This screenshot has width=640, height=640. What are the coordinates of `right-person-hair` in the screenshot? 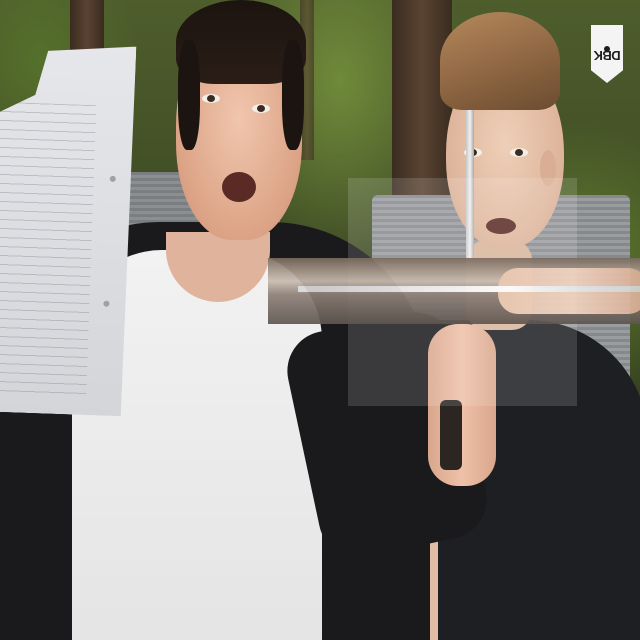 It's located at (500, 61).